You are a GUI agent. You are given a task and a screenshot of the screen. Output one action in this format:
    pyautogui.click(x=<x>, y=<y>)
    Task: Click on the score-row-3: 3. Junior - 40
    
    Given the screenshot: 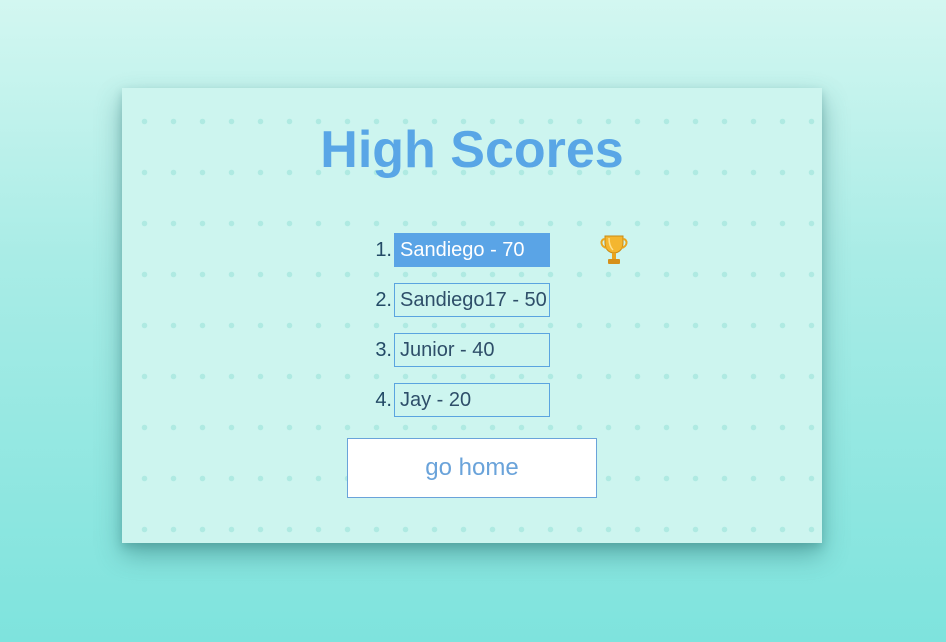 What is the action you would take?
    pyautogui.click(x=459, y=350)
    